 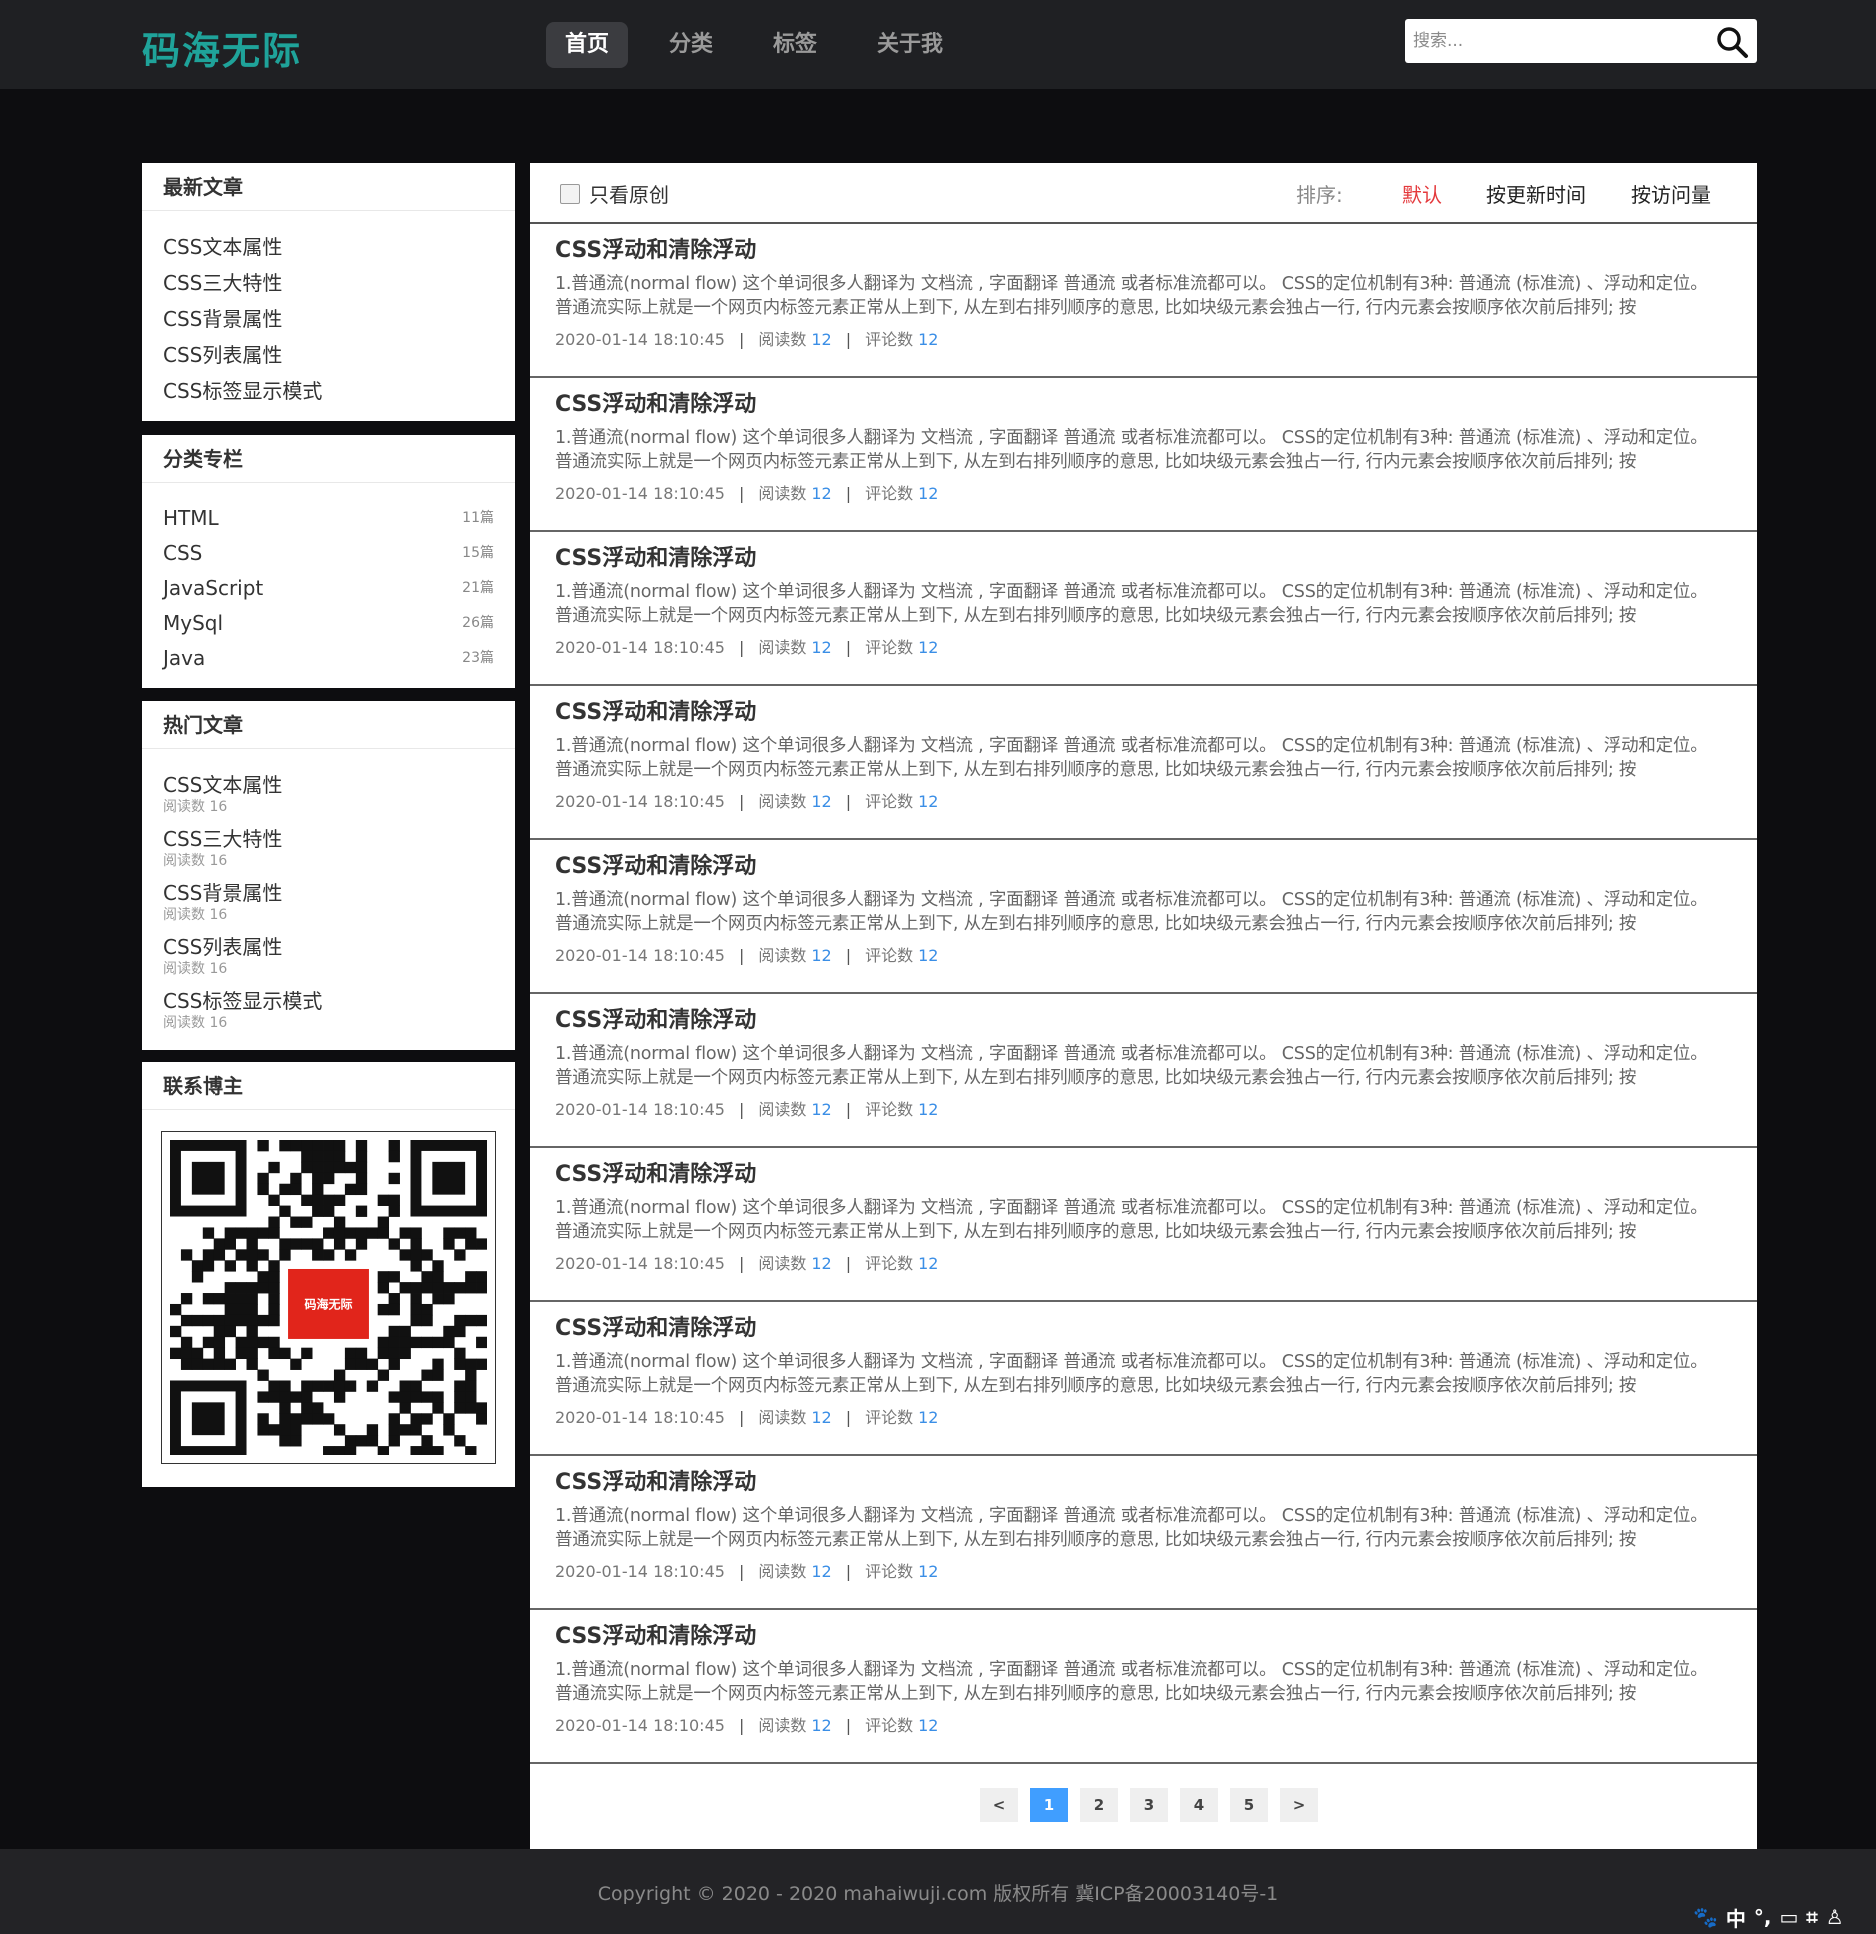 I want to click on latest-article-link: CSS标签显示模式, so click(x=328, y=391).